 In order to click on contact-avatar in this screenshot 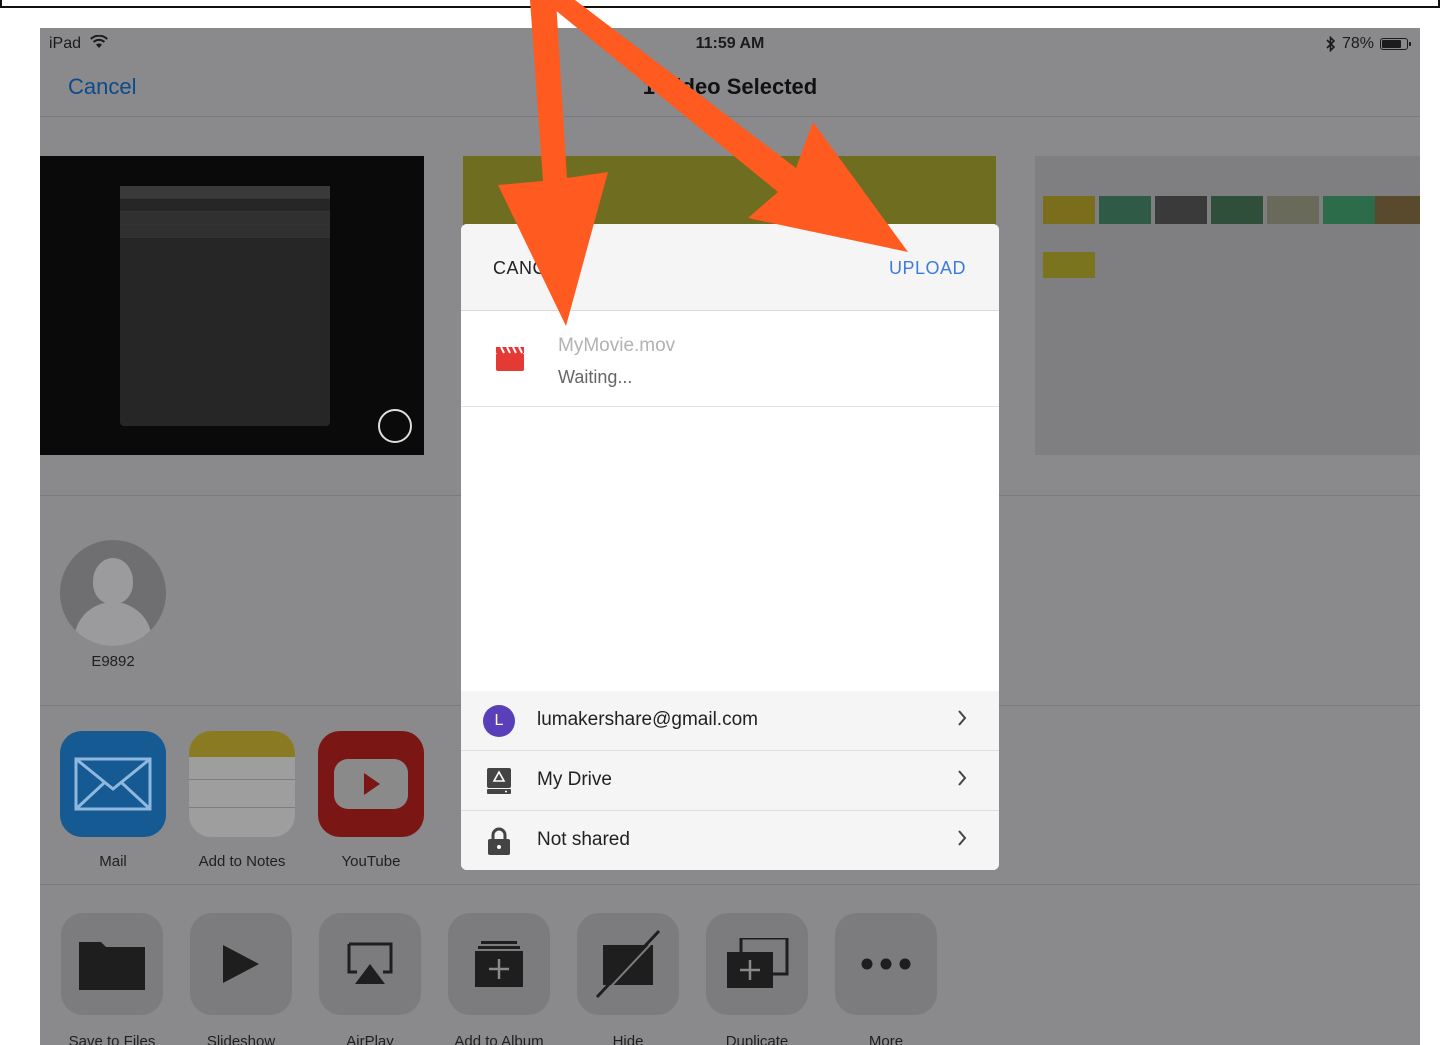, I will do `click(113, 593)`.